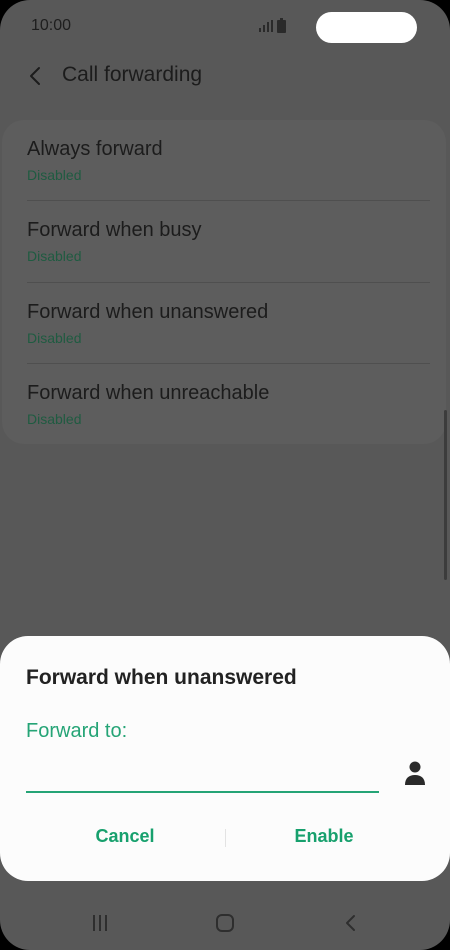 Image resolution: width=450 pixels, height=950 pixels. Describe the element at coordinates (148, 393) in the screenshot. I see `item-title: Forward when unreachable` at that location.